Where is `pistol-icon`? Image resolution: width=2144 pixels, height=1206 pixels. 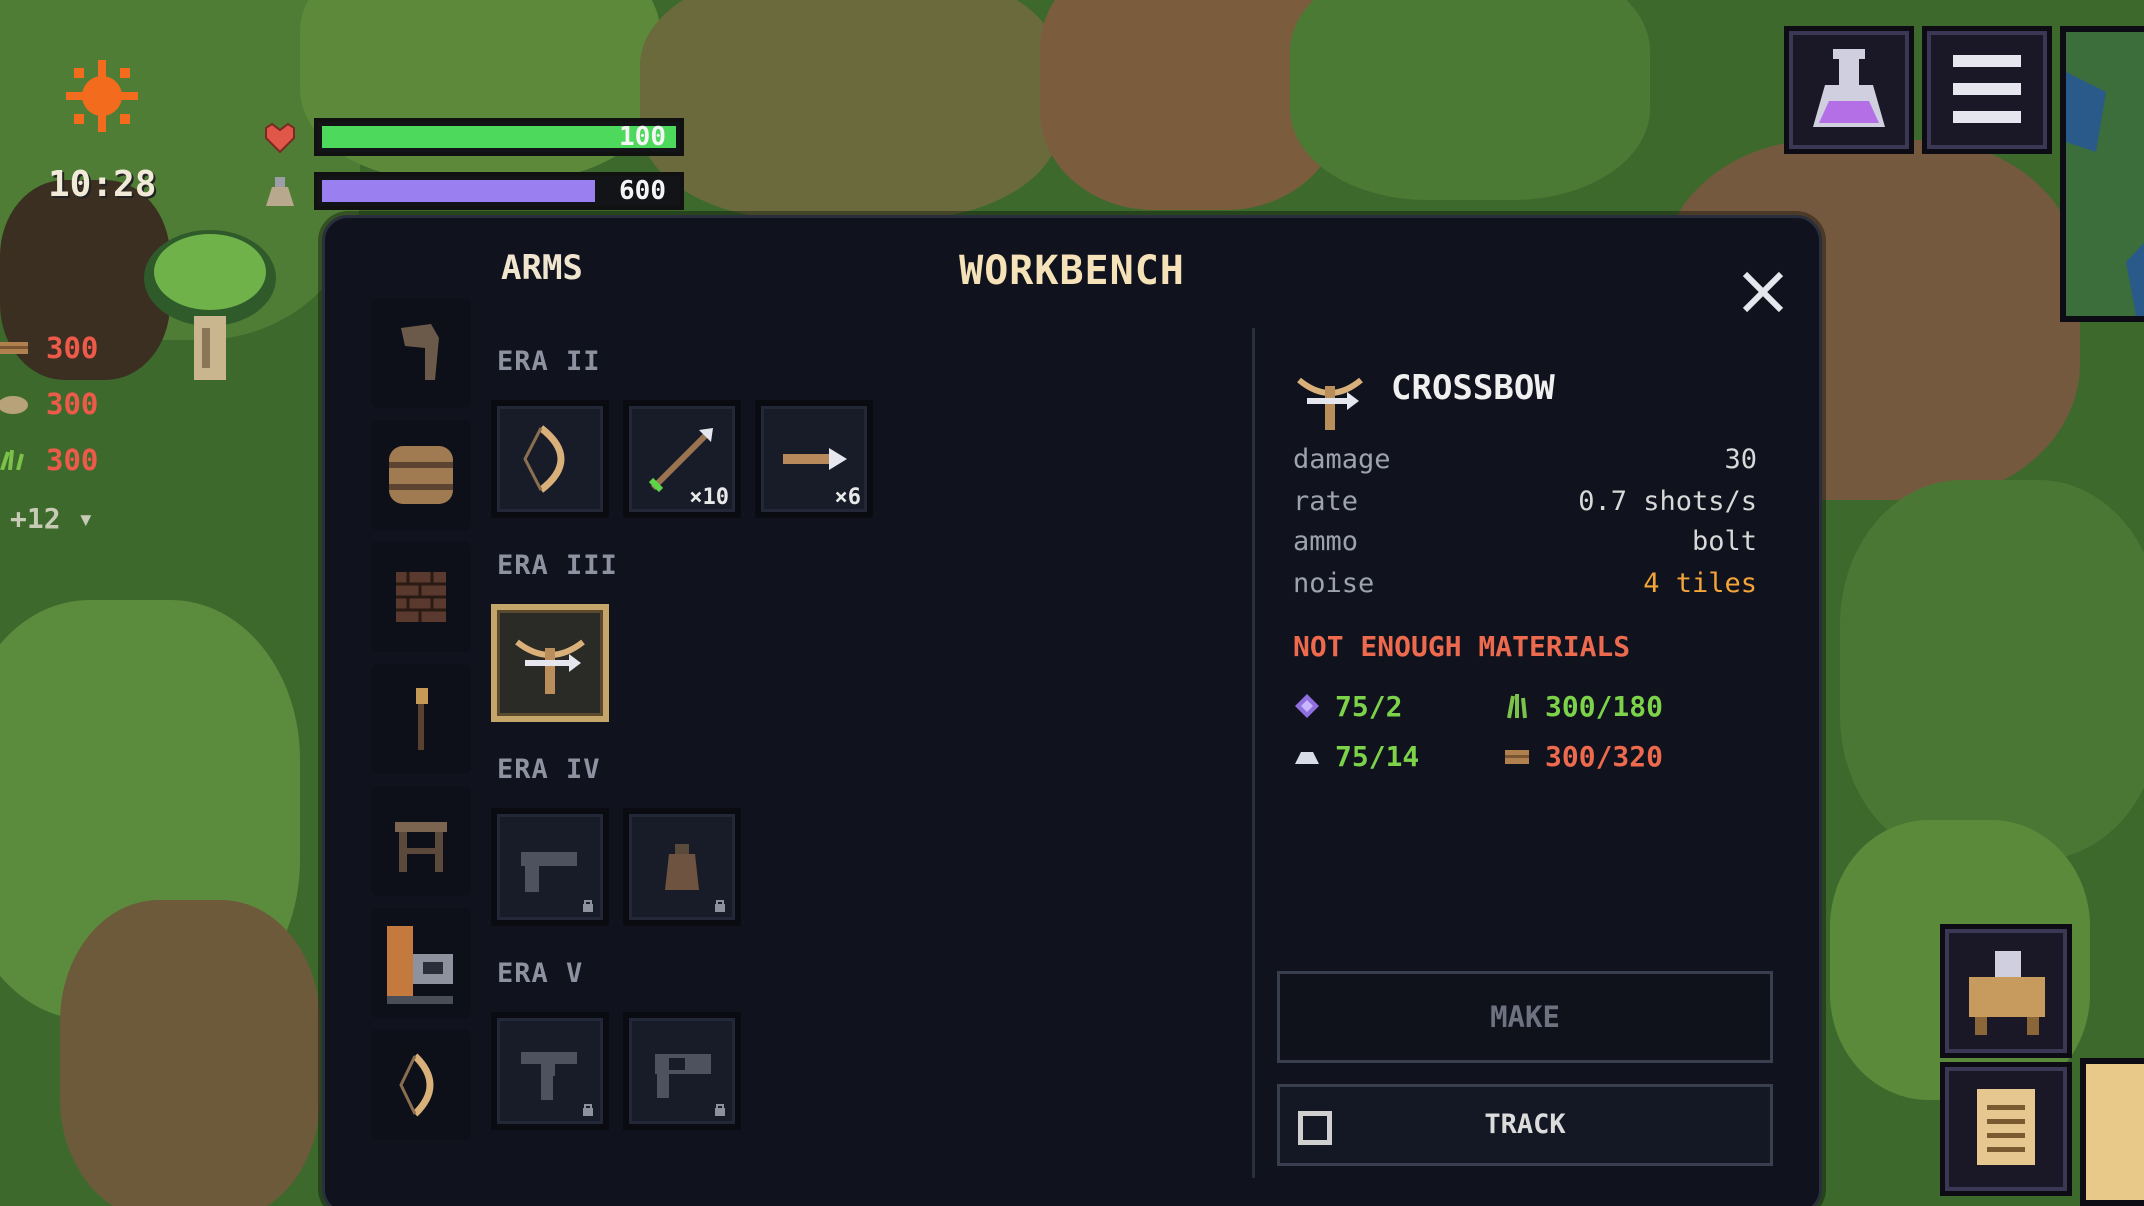
pistol-icon is located at coordinates (549, 872).